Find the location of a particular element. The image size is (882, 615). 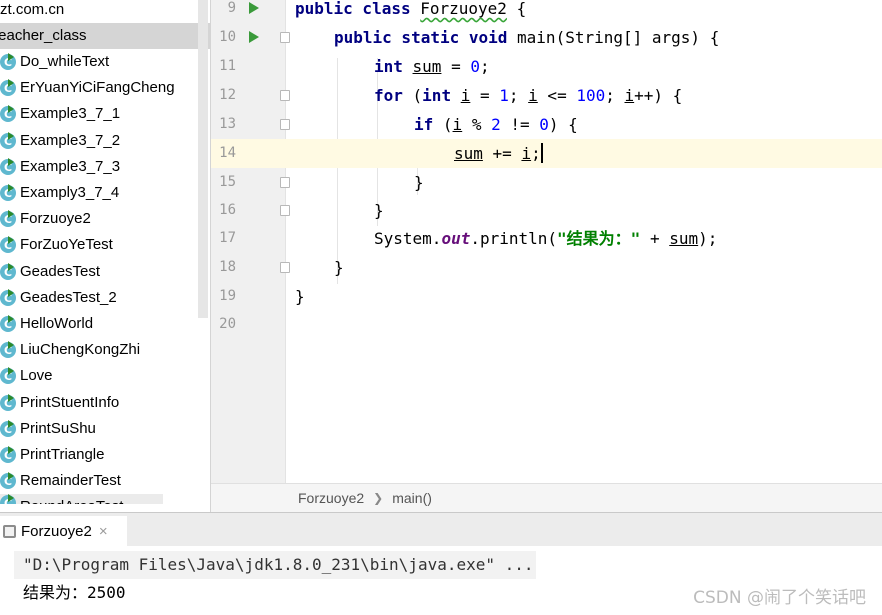

tree-item-label: RoundAreaTest is located at coordinates (71, 499).